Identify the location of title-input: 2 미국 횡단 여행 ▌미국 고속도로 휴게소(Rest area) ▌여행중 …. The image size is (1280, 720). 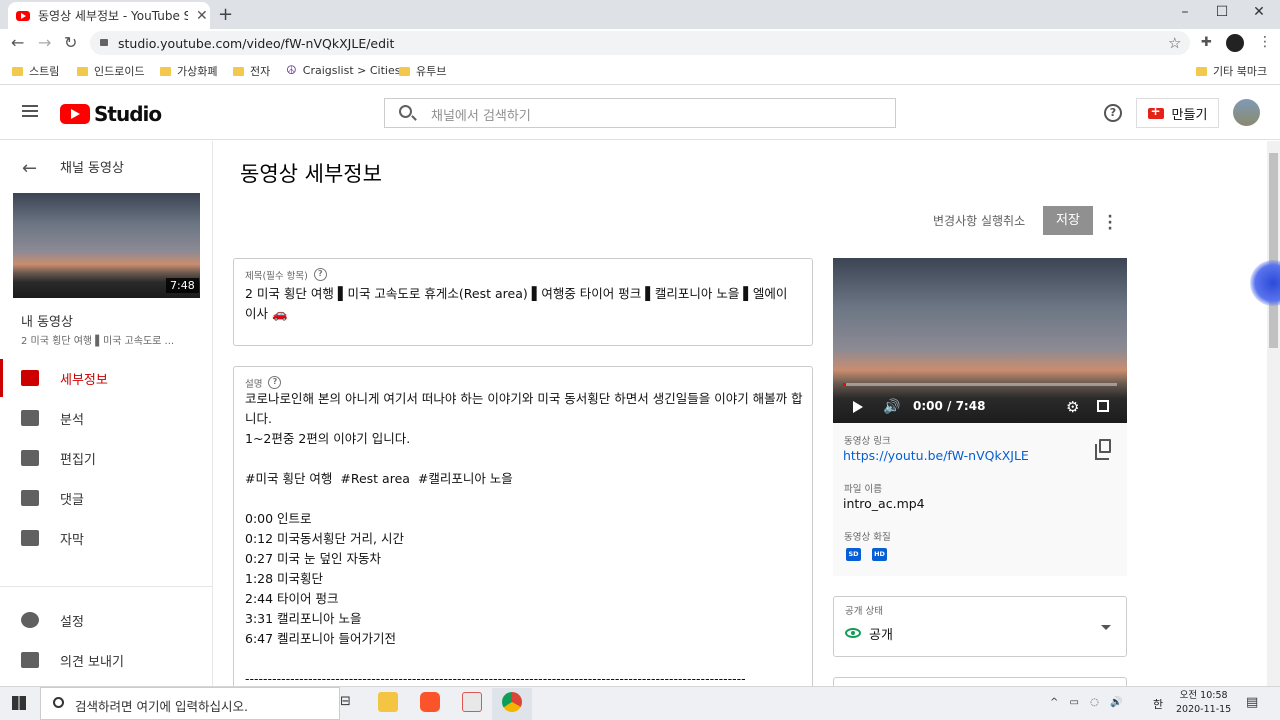
(523, 304).